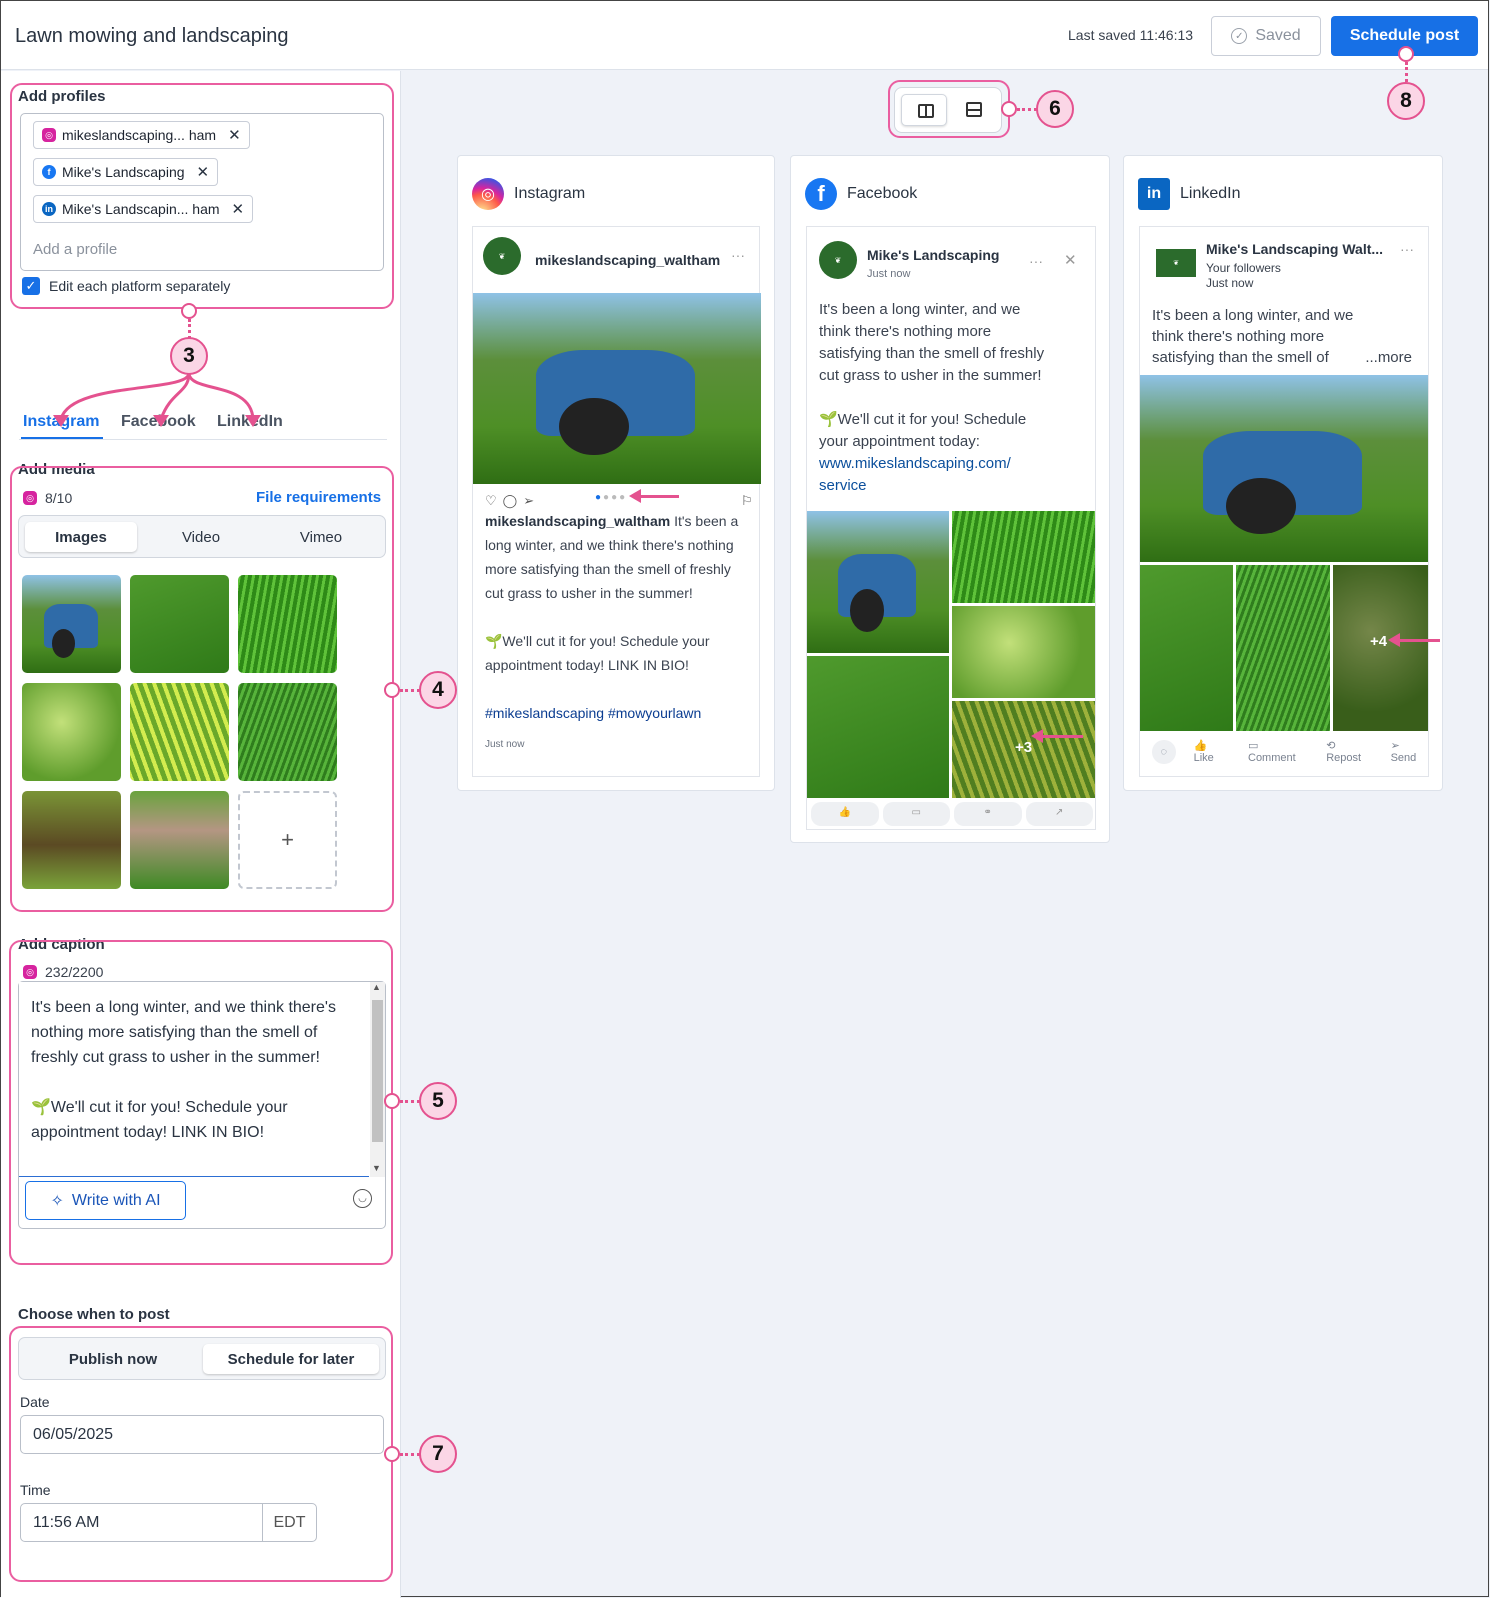  I want to click on bookmark-icon: ⚐, so click(747, 501).